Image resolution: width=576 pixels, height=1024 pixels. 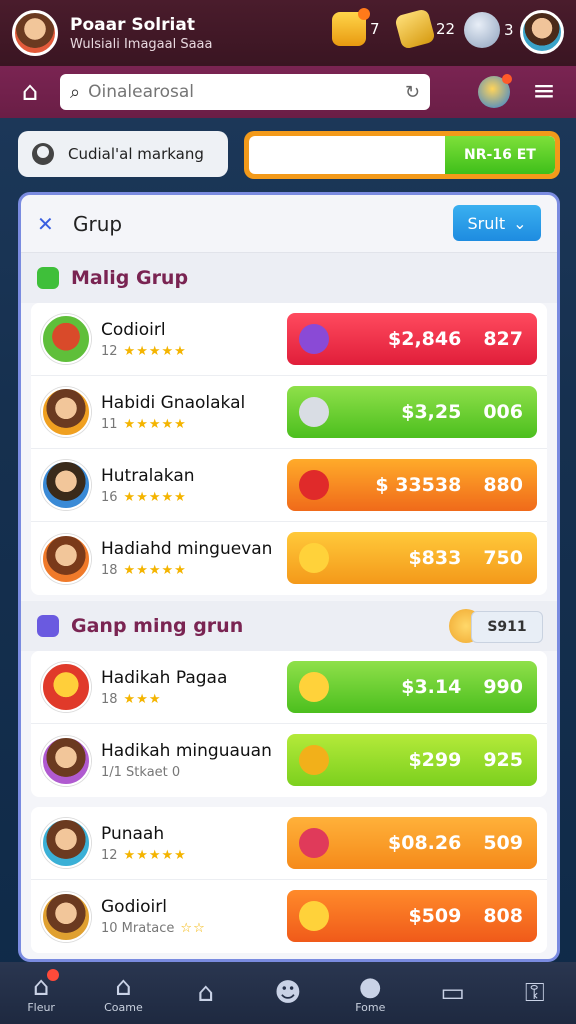 What do you see at coordinates (535, 993) in the screenshot?
I see `tab-lock: ⚿` at bounding box center [535, 993].